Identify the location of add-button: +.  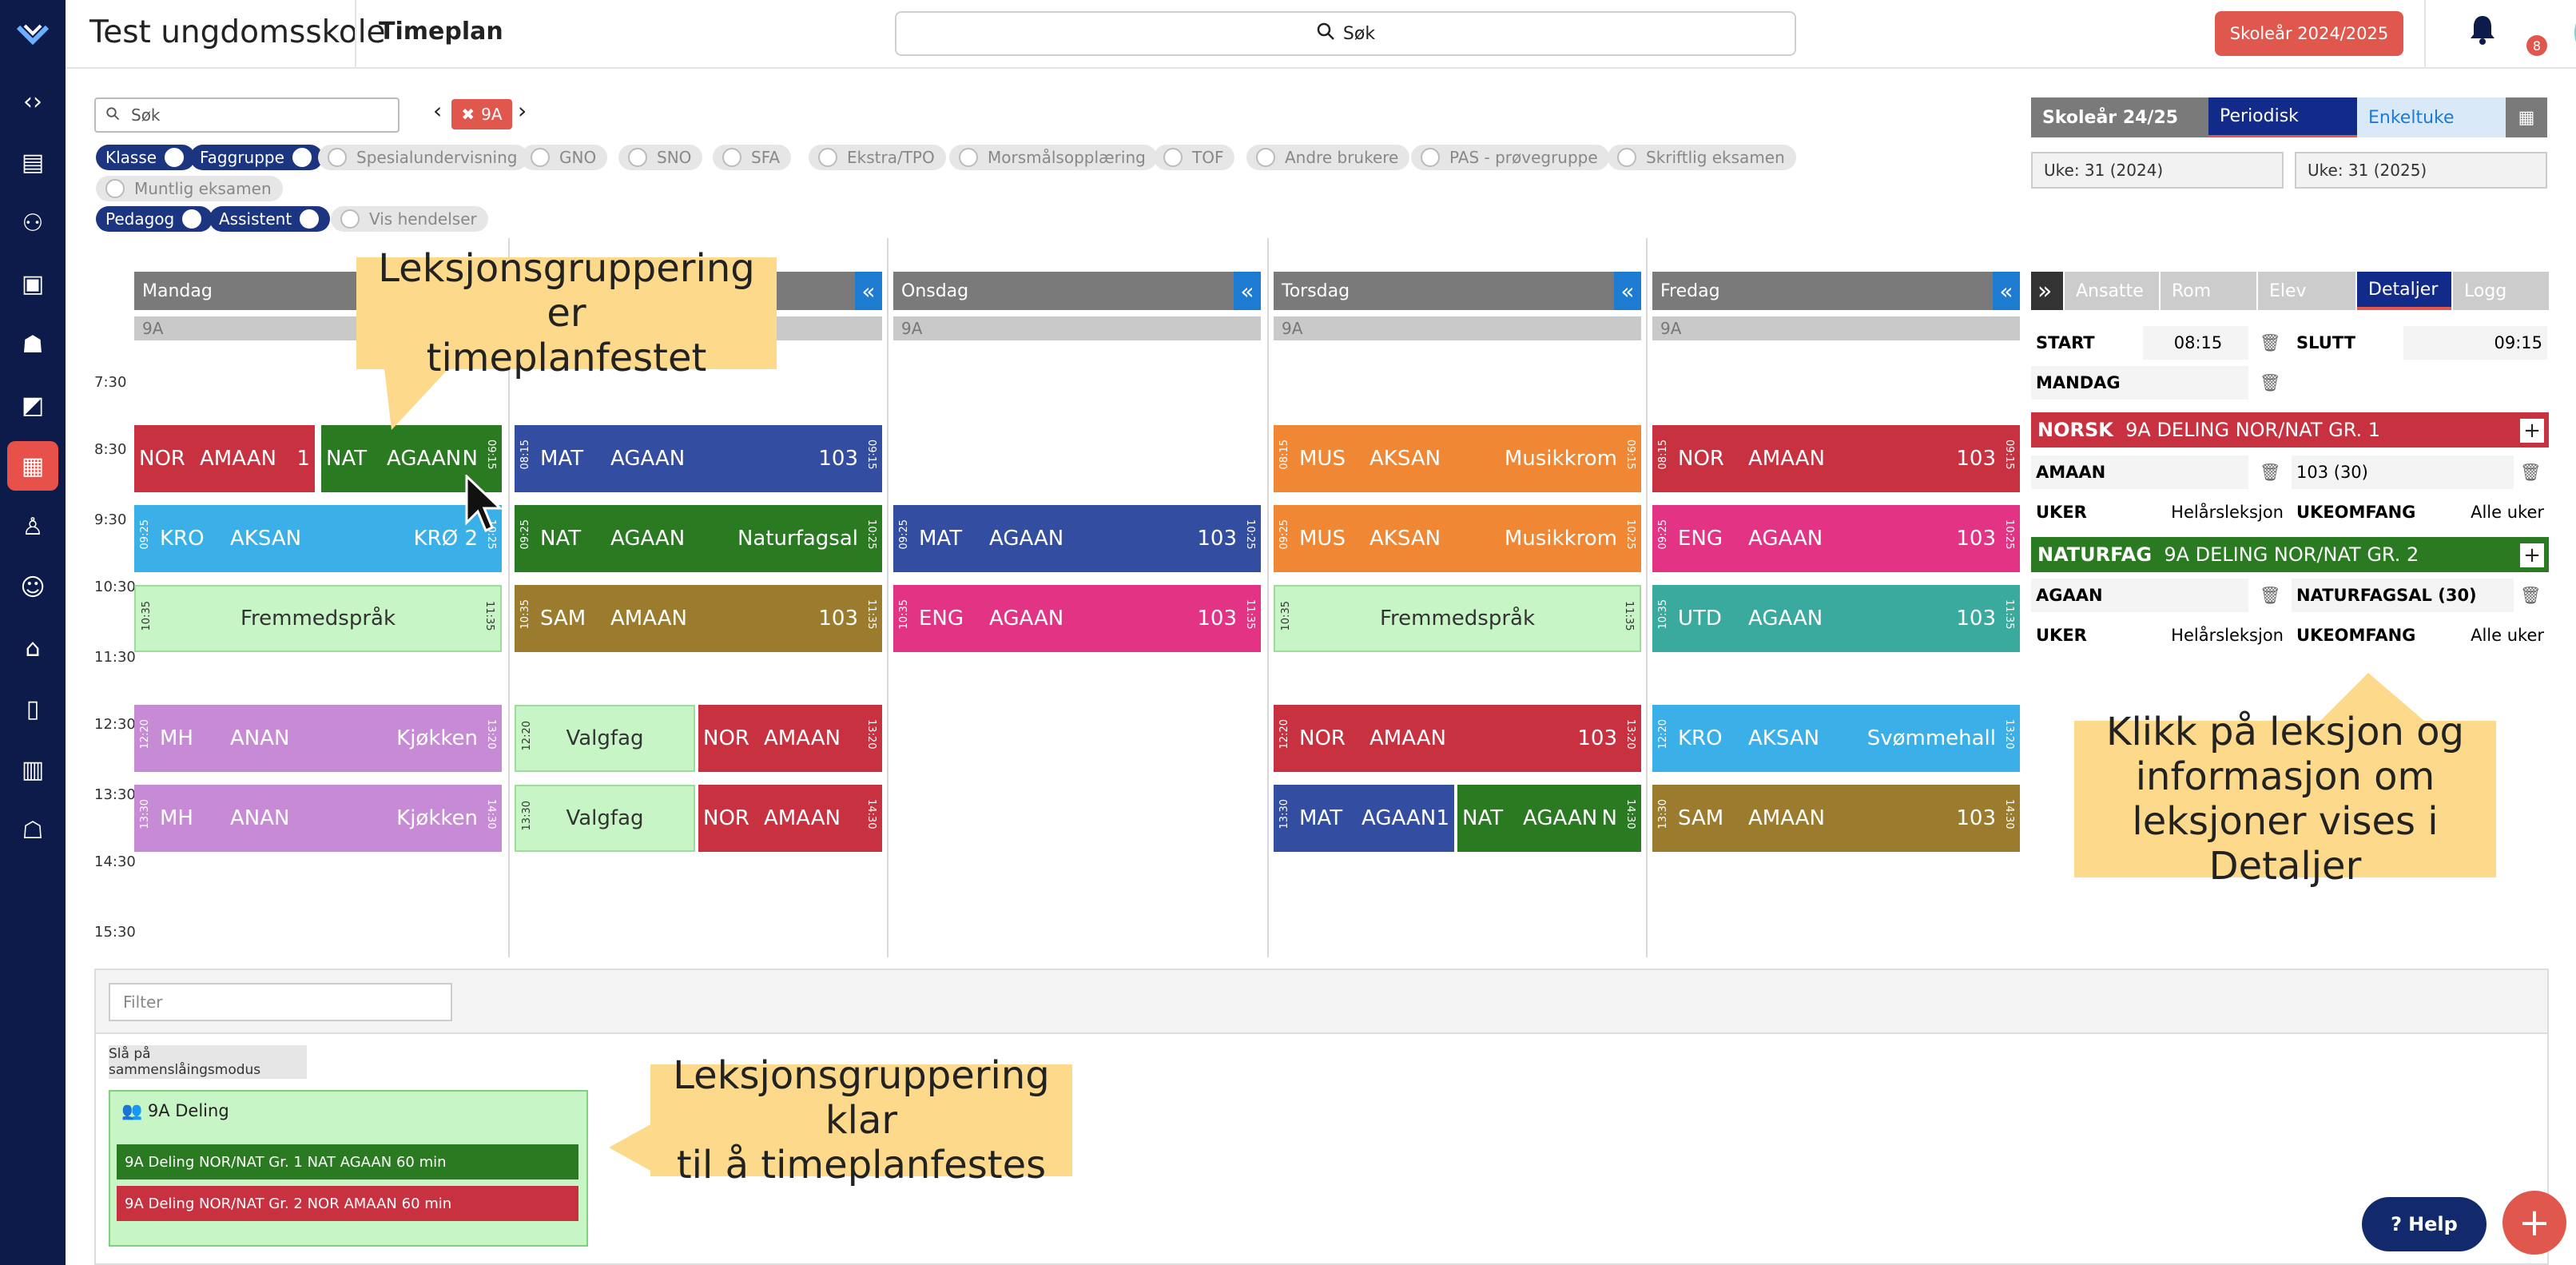
(2534, 1223).